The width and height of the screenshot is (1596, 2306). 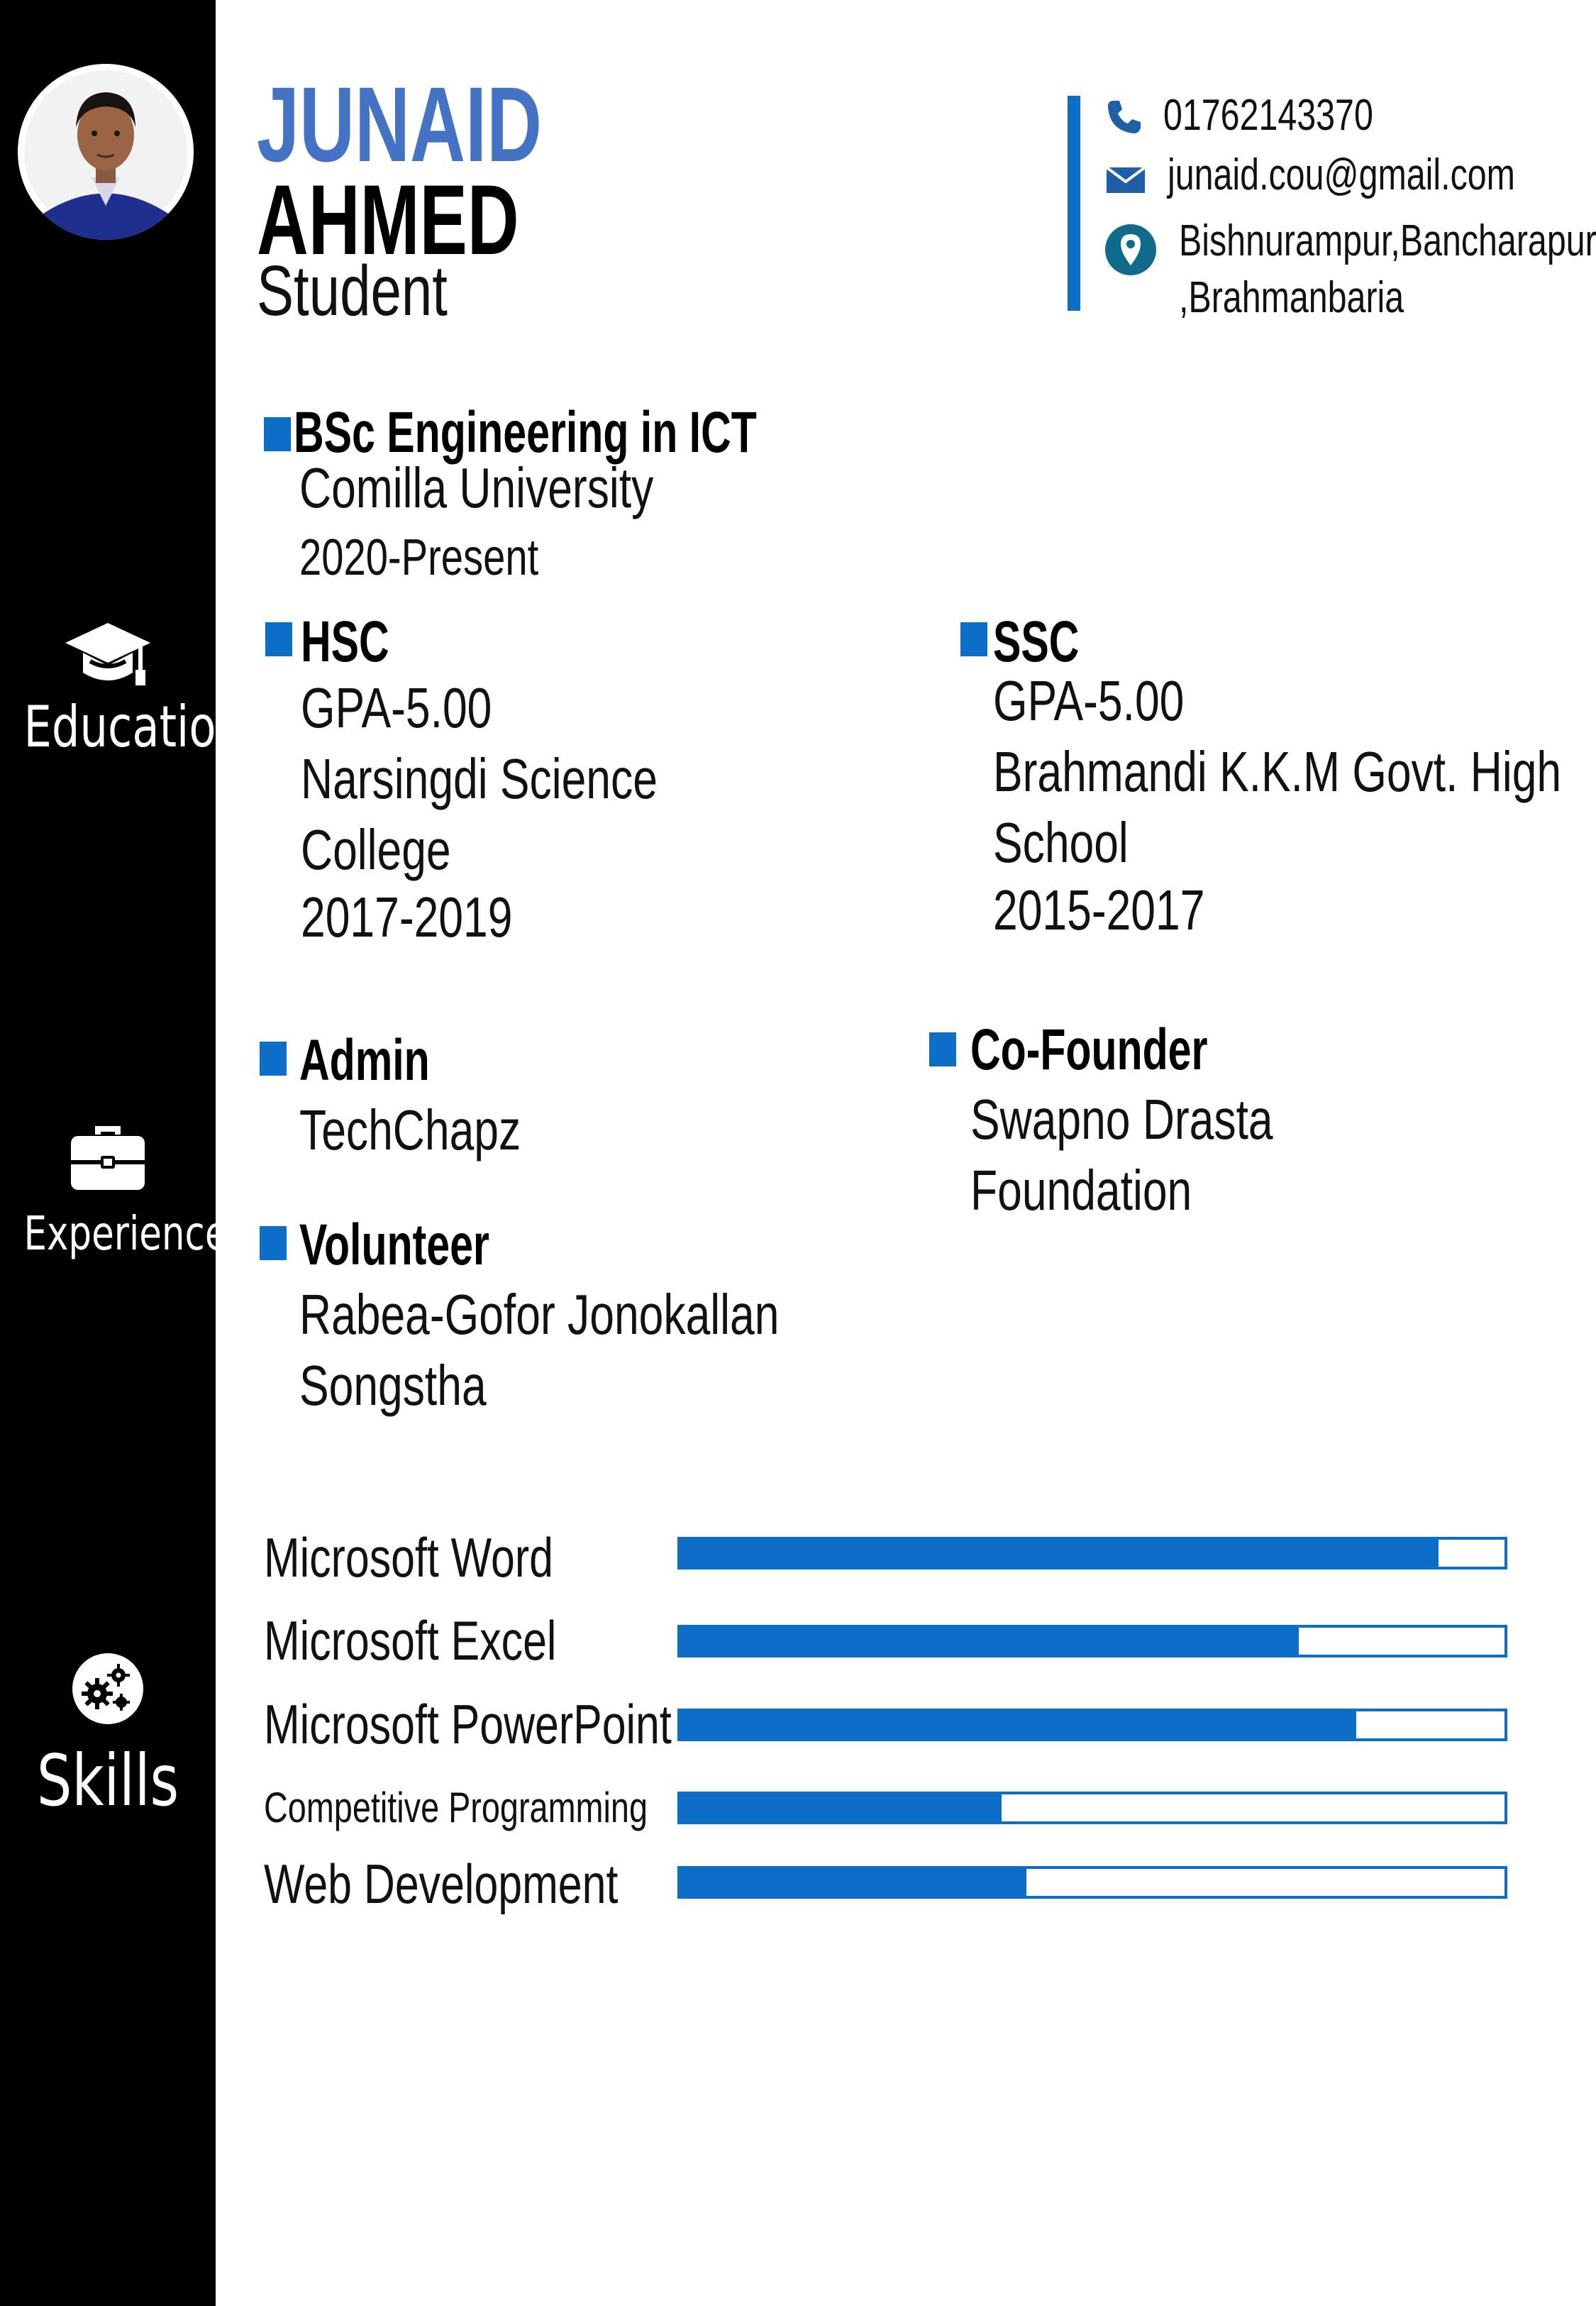 I want to click on skill-label: Microsoft Word, so click(x=408, y=1558).